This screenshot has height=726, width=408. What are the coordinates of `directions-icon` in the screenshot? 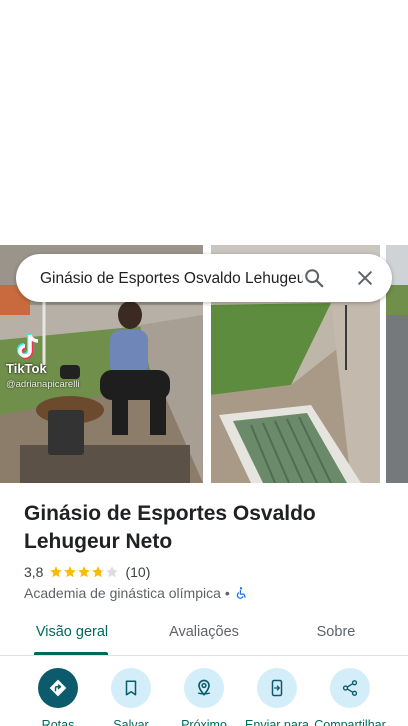 It's located at (58, 688).